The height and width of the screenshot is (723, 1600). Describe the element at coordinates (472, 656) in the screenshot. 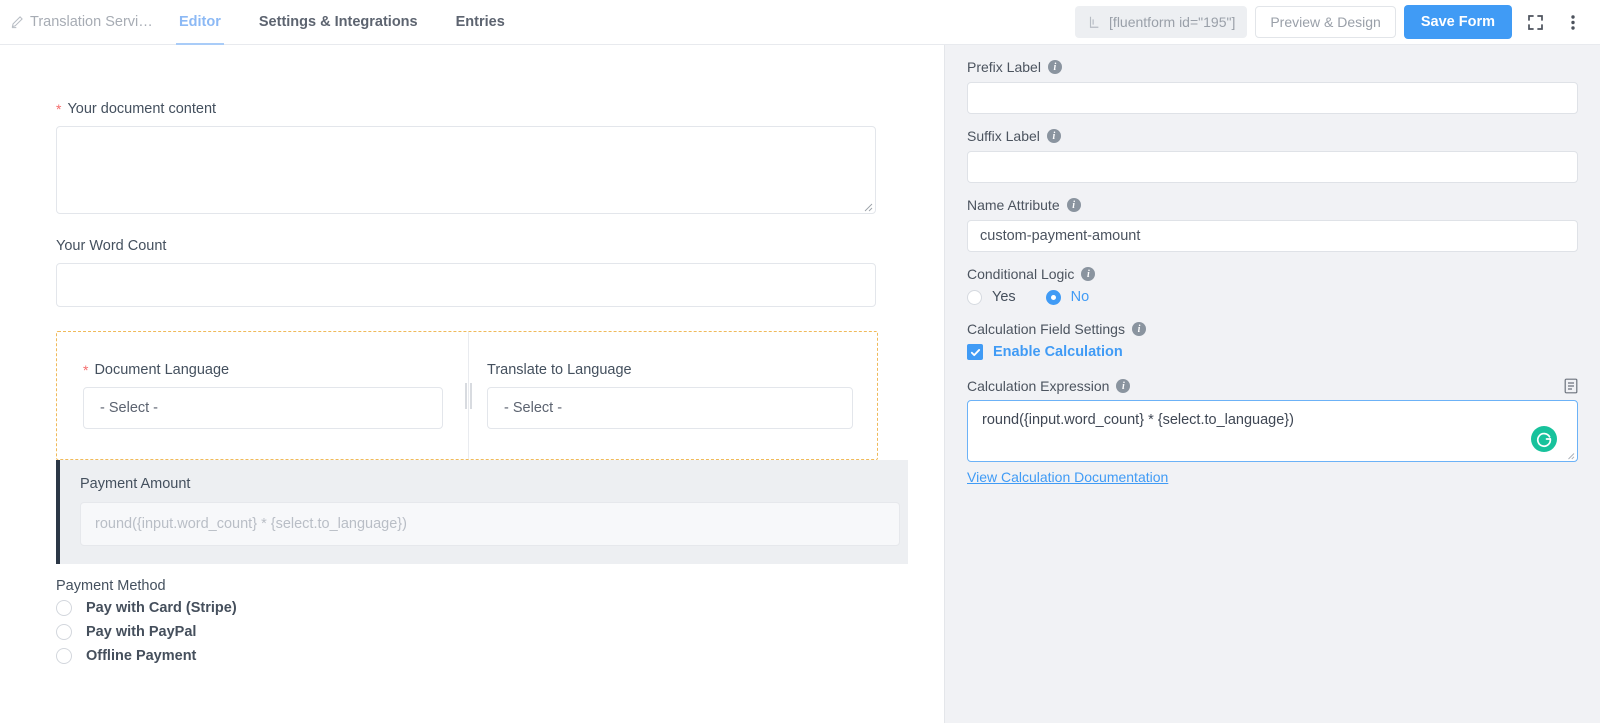

I see `radio-option-offline: Offline Payment` at that location.